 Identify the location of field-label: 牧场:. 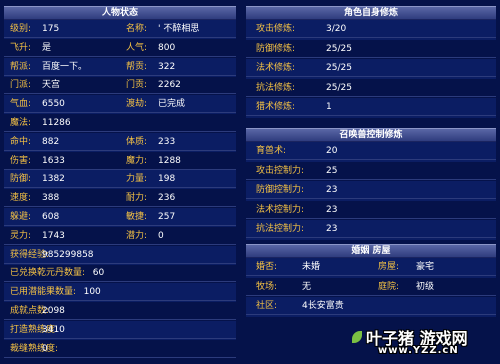
(267, 287).